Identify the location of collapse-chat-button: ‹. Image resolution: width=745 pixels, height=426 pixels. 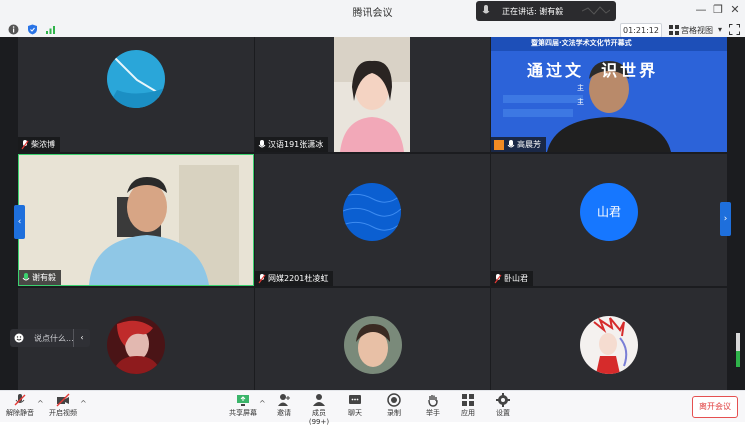
(81, 338).